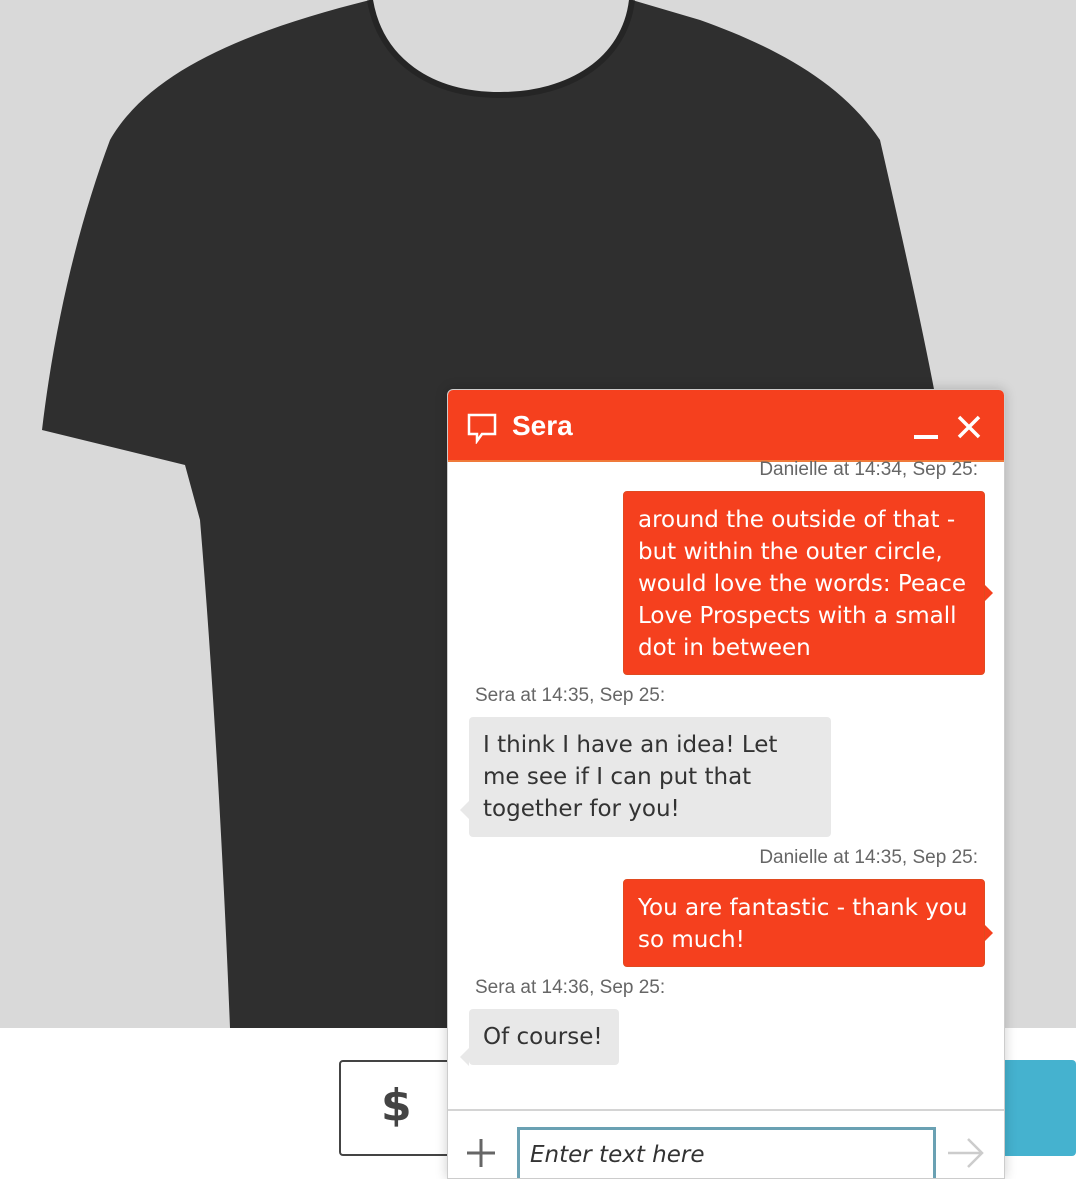  Describe the element at coordinates (726, 426) in the screenshot. I see `chat-header: Sera` at that location.